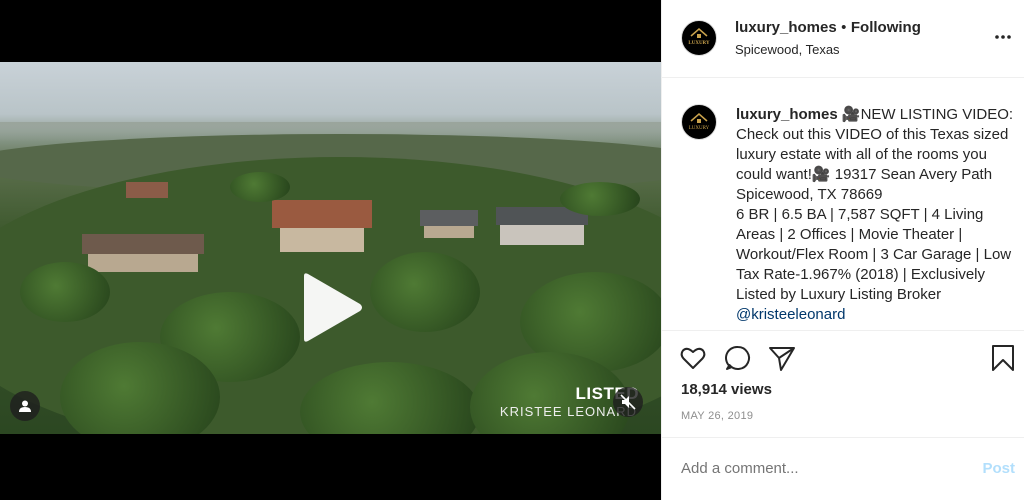 The height and width of the screenshot is (500, 1024). Describe the element at coordinates (782, 358) in the screenshot. I see `share-icon` at that location.